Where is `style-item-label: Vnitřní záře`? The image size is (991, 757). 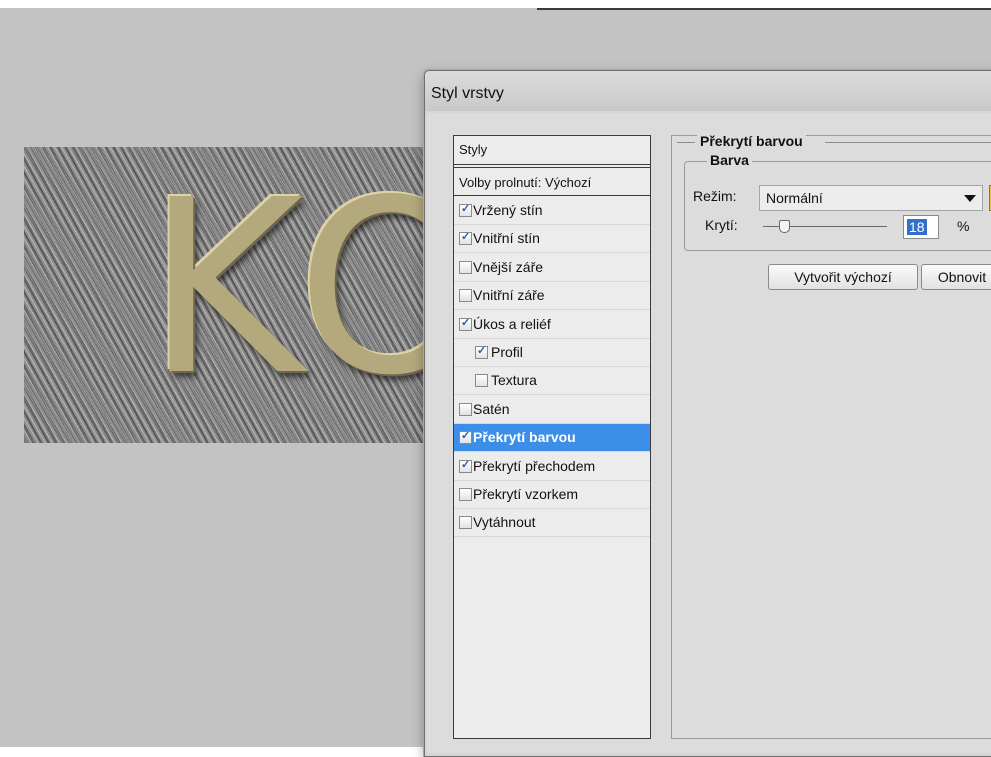
style-item-label: Vnitřní záře is located at coordinates (509, 295).